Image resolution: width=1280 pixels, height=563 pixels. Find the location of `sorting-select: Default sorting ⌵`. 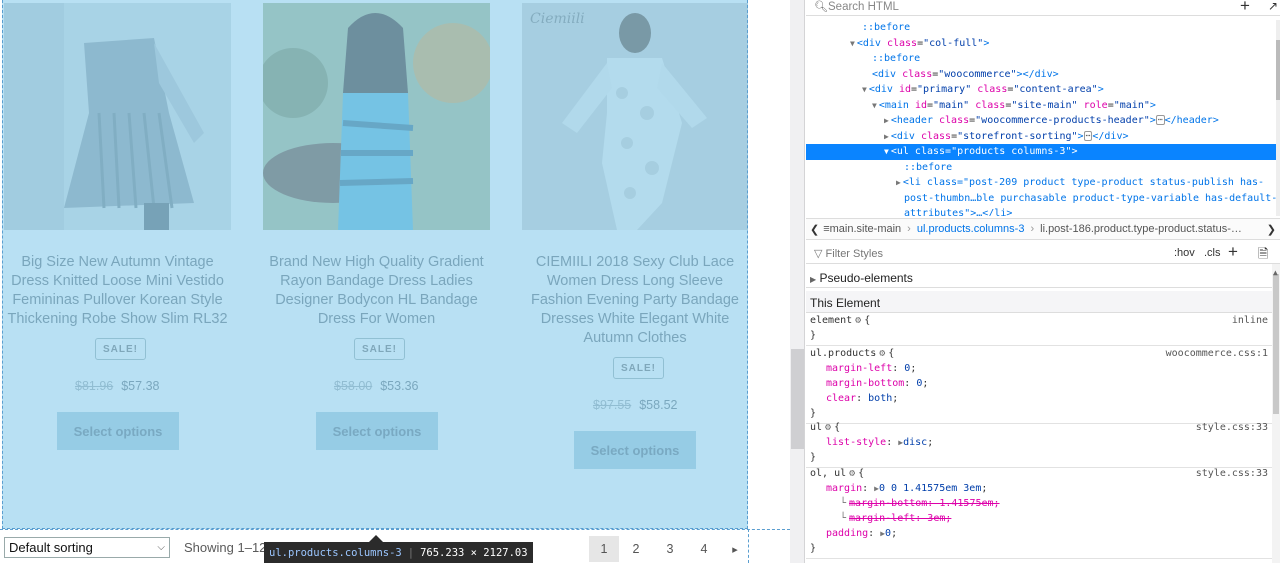

sorting-select: Default sorting ⌵ is located at coordinates (87, 547).